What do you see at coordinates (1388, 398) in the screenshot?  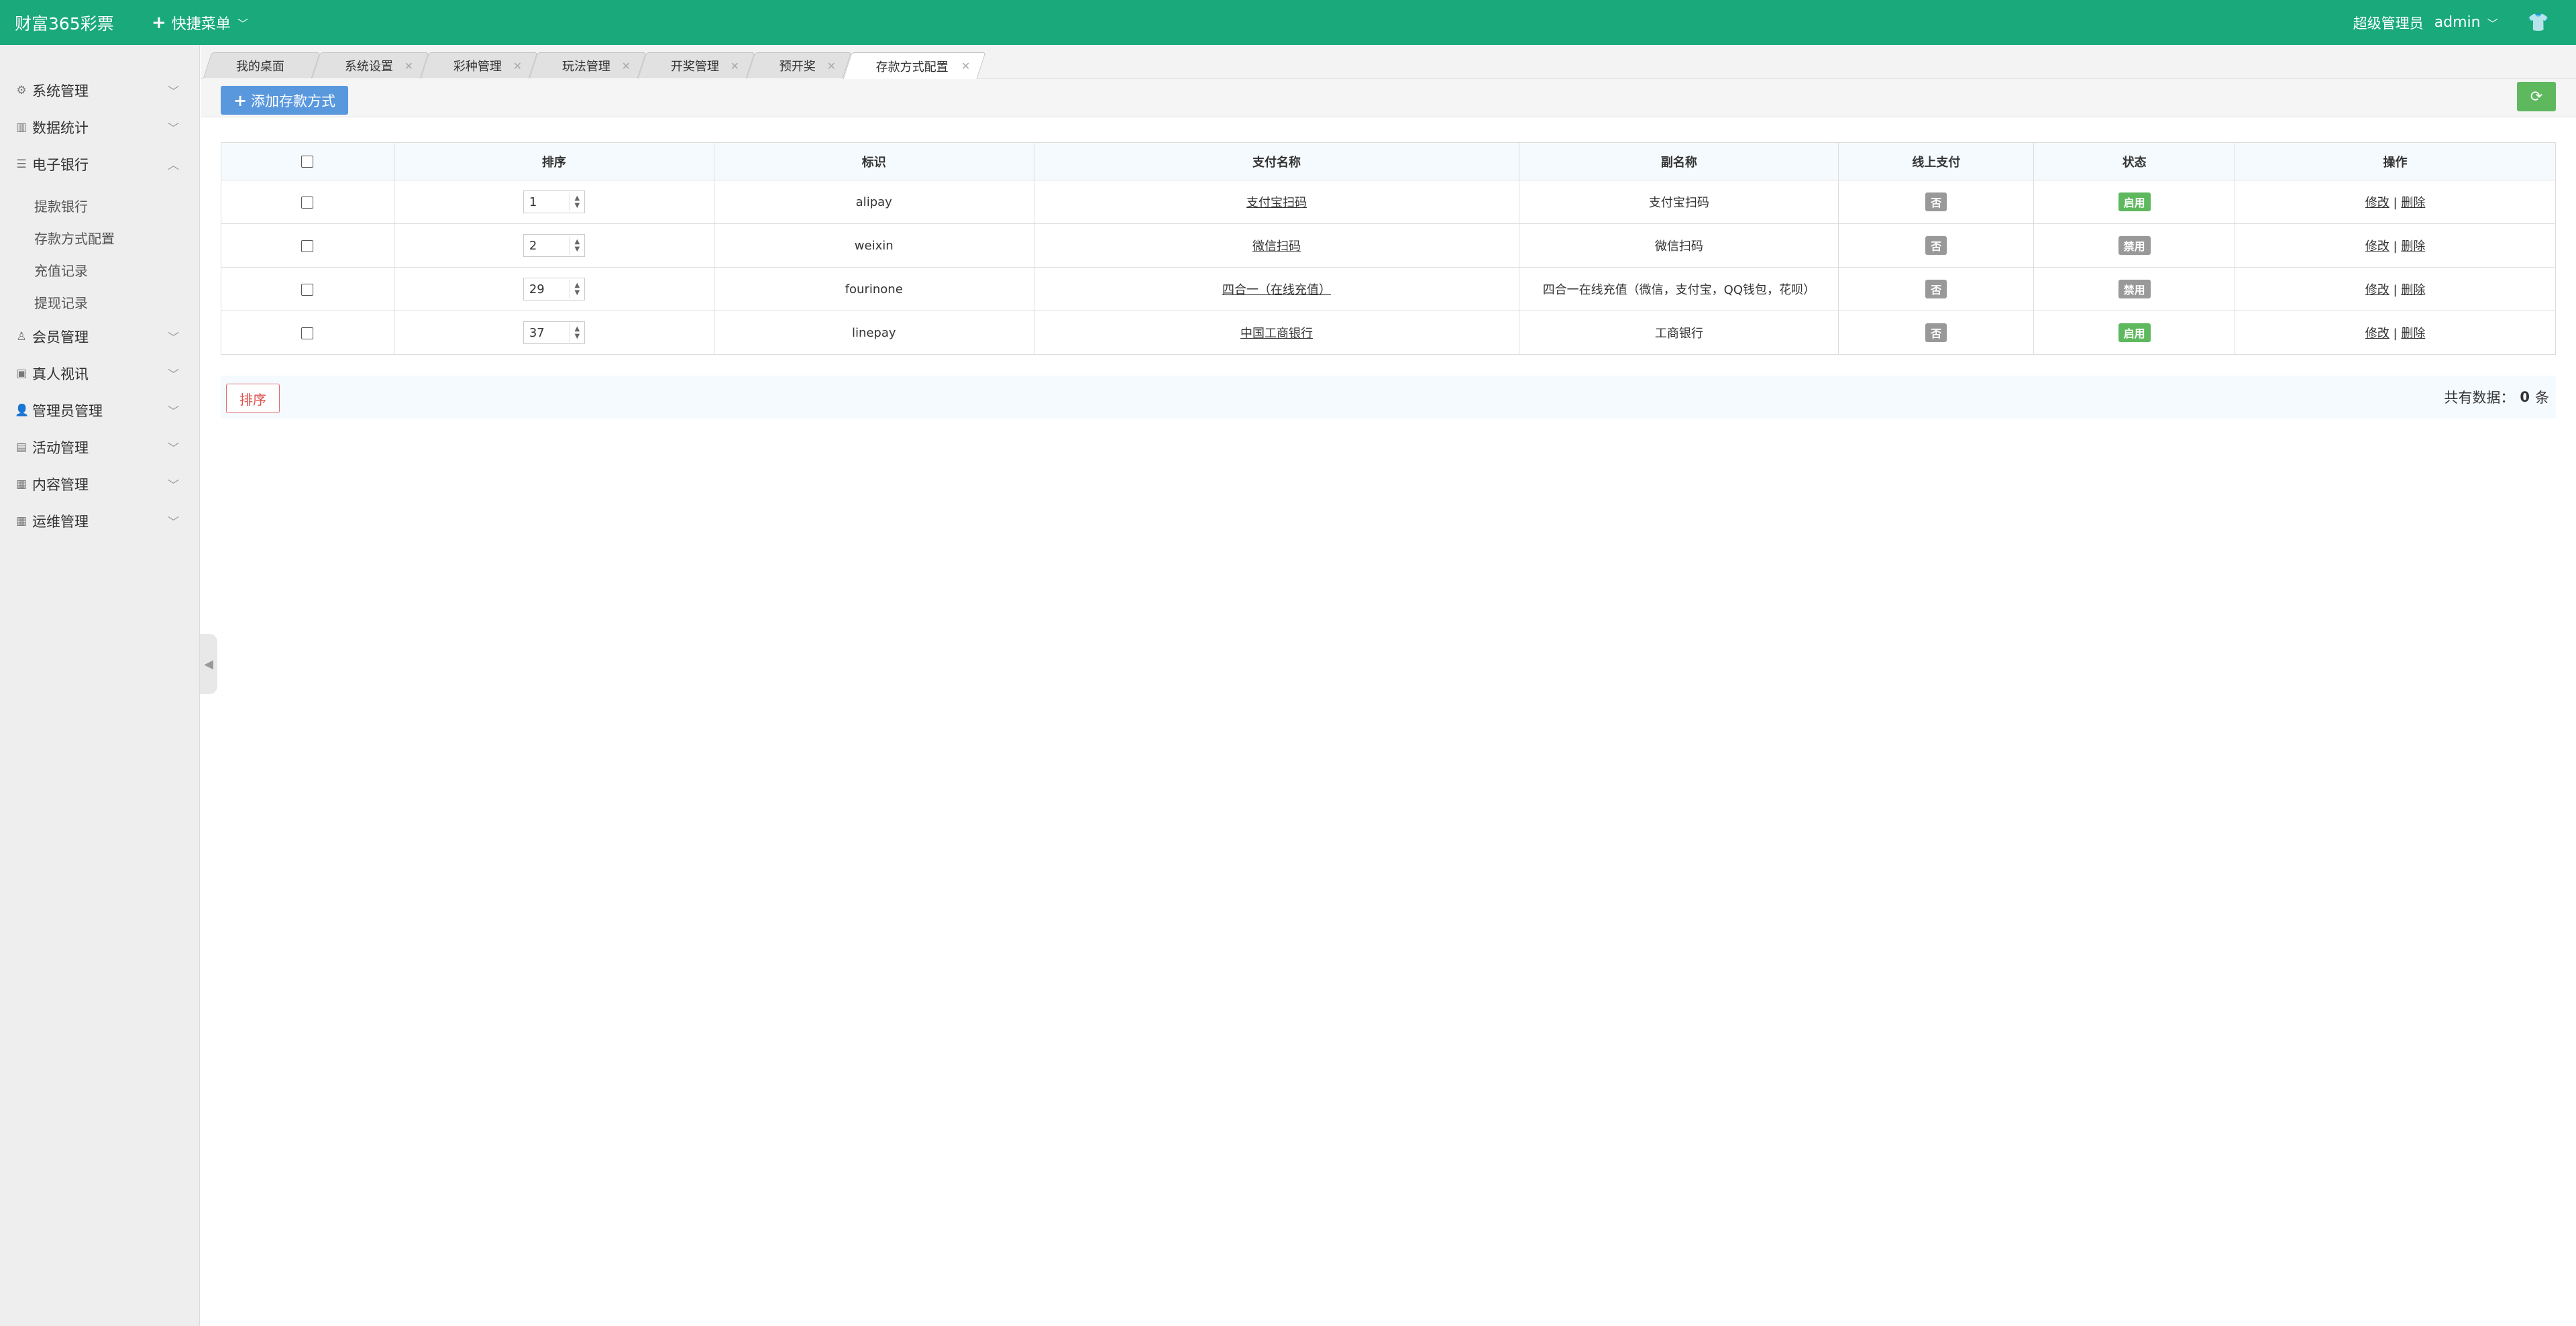 I see `table-footer: 排序 共有数据： 0 条` at bounding box center [1388, 398].